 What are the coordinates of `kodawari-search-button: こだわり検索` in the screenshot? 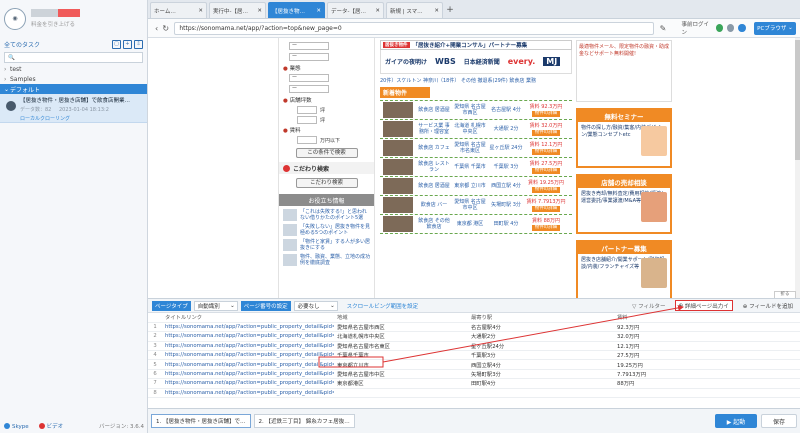 It's located at (326, 183).